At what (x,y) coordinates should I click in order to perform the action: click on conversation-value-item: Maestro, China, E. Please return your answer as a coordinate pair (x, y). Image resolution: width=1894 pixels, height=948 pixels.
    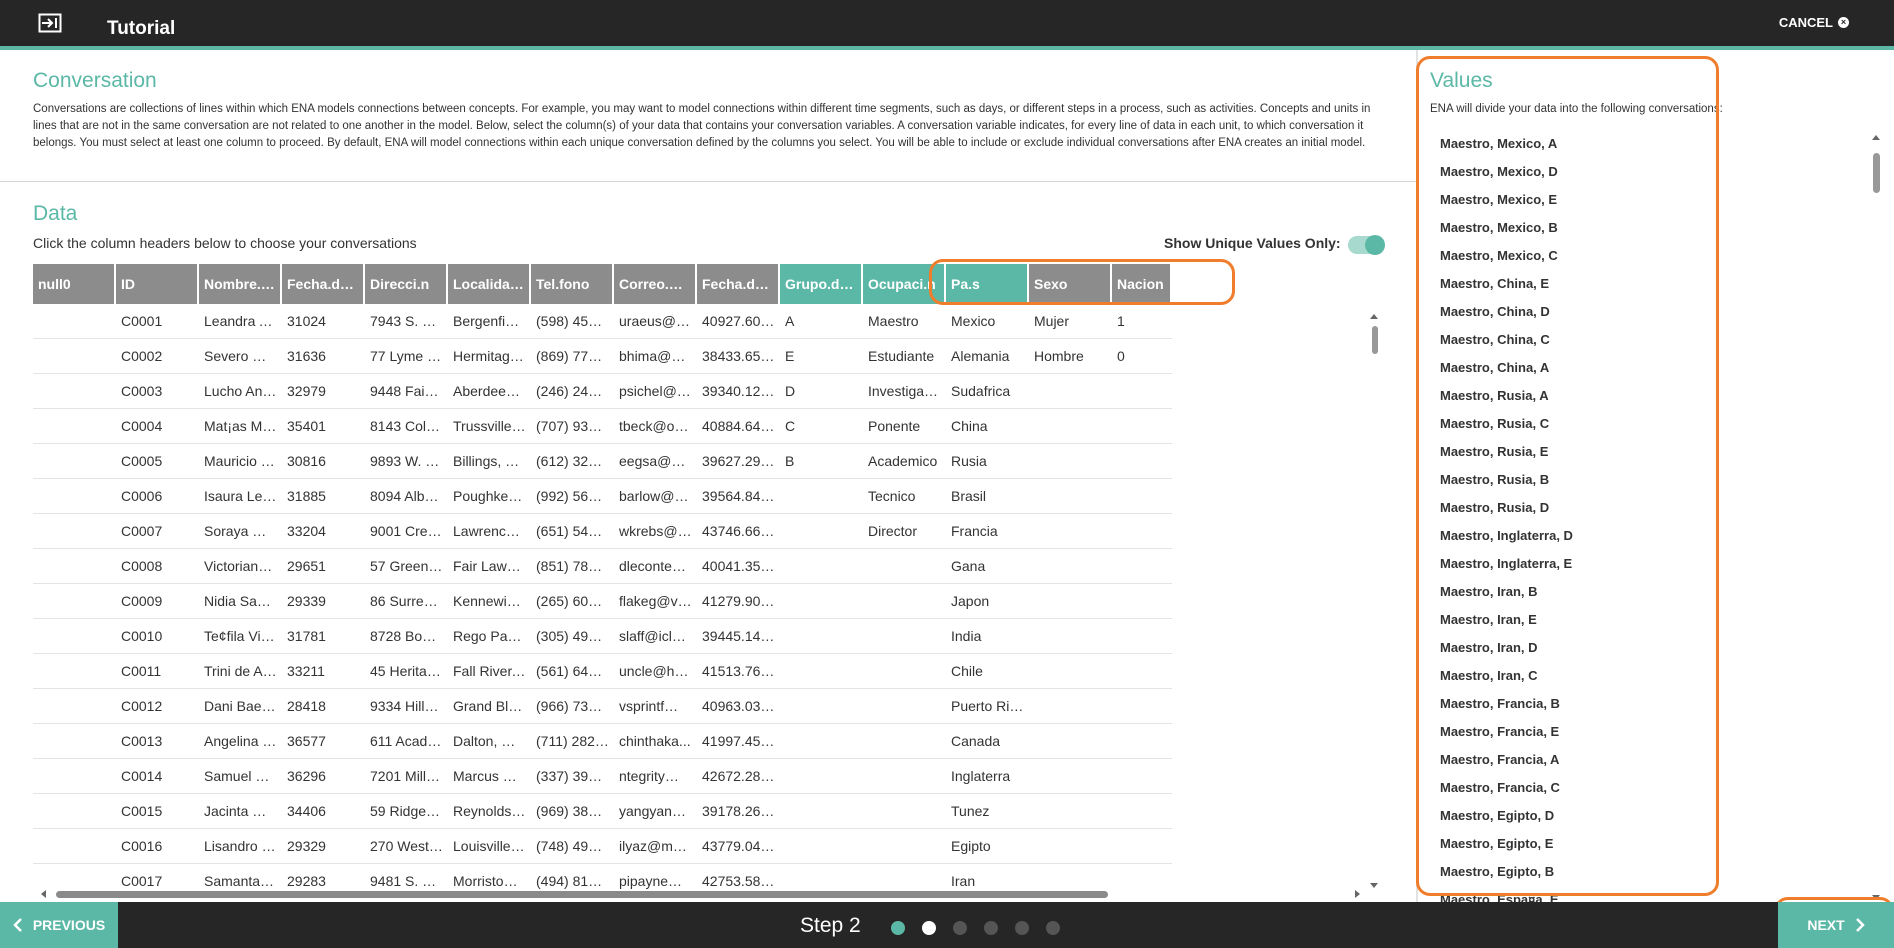
    Looking at the image, I should click on (1650, 284).